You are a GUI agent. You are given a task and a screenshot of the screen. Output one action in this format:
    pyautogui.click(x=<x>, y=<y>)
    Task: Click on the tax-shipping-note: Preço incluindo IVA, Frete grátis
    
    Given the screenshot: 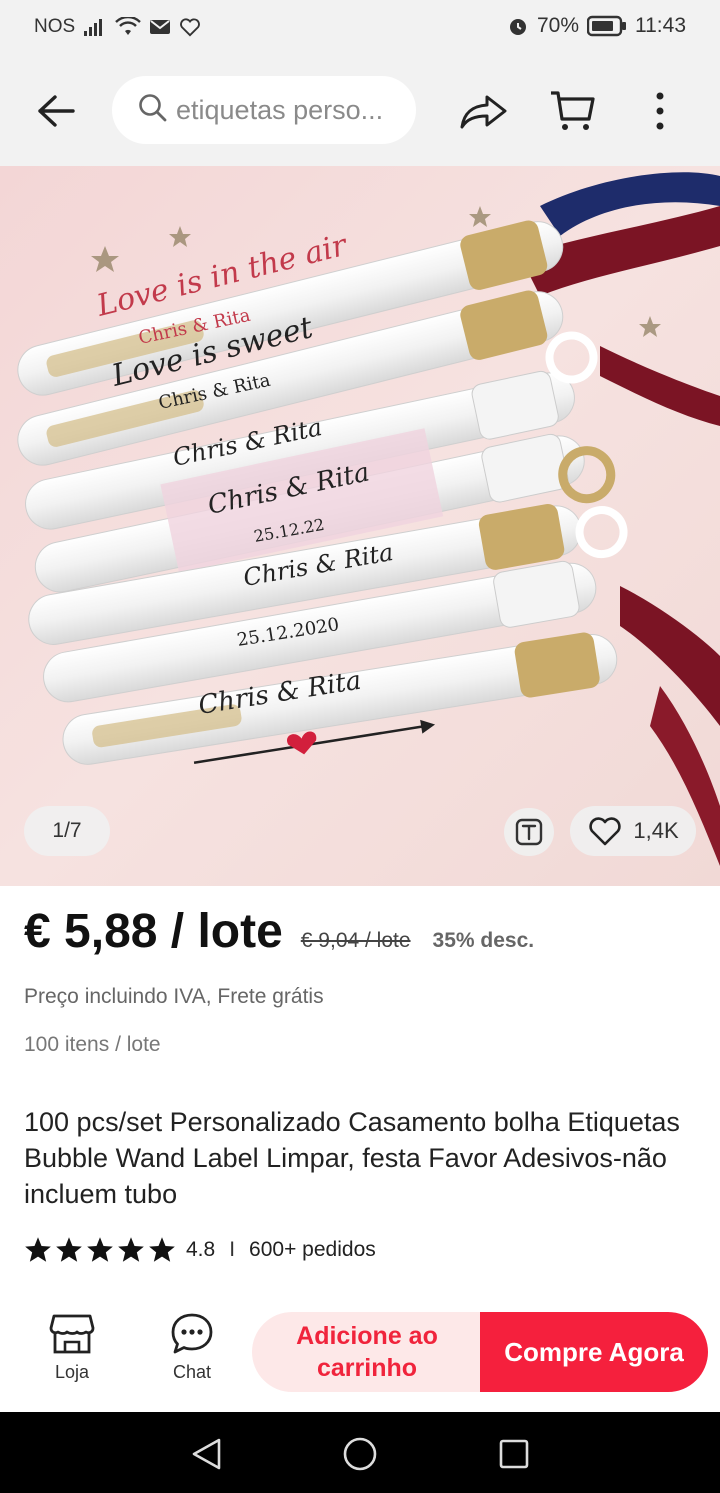 What is the action you would take?
    pyautogui.click(x=174, y=996)
    